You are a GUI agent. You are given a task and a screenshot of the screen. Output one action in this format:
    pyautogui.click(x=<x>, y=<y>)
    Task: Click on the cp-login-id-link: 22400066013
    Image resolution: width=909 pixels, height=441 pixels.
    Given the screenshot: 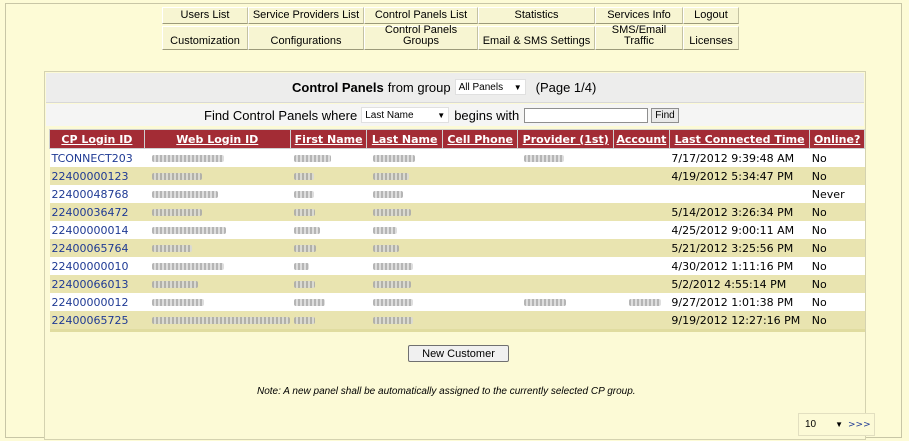 What is the action you would take?
    pyautogui.click(x=90, y=284)
    